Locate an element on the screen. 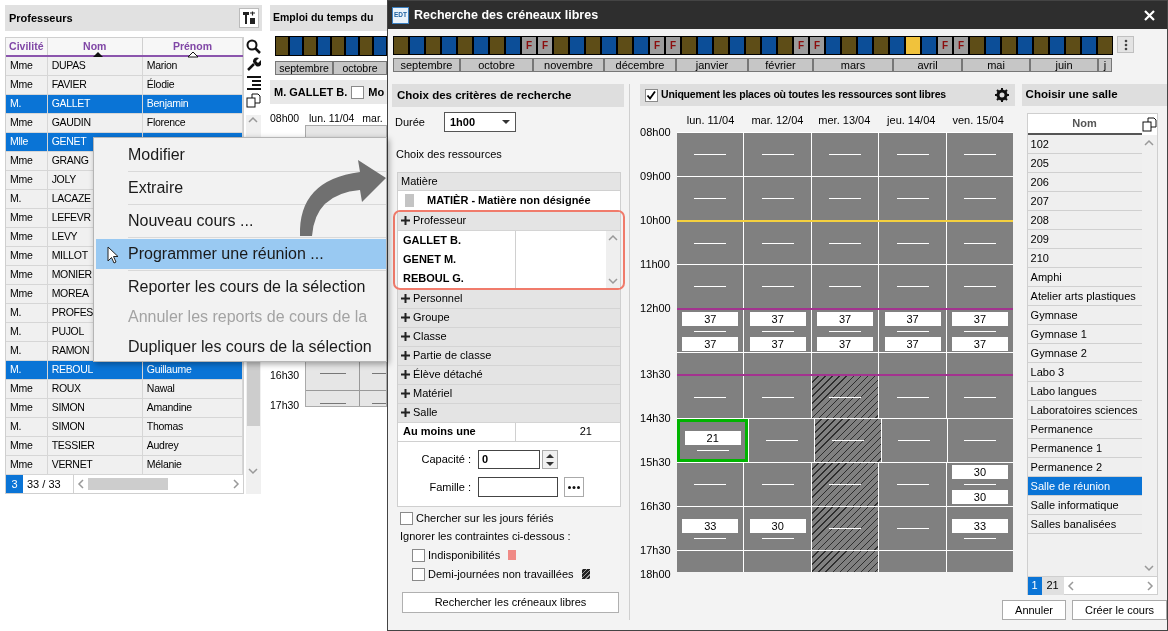 The height and width of the screenshot is (631, 1168). month-label: mars is located at coordinates (853, 65).